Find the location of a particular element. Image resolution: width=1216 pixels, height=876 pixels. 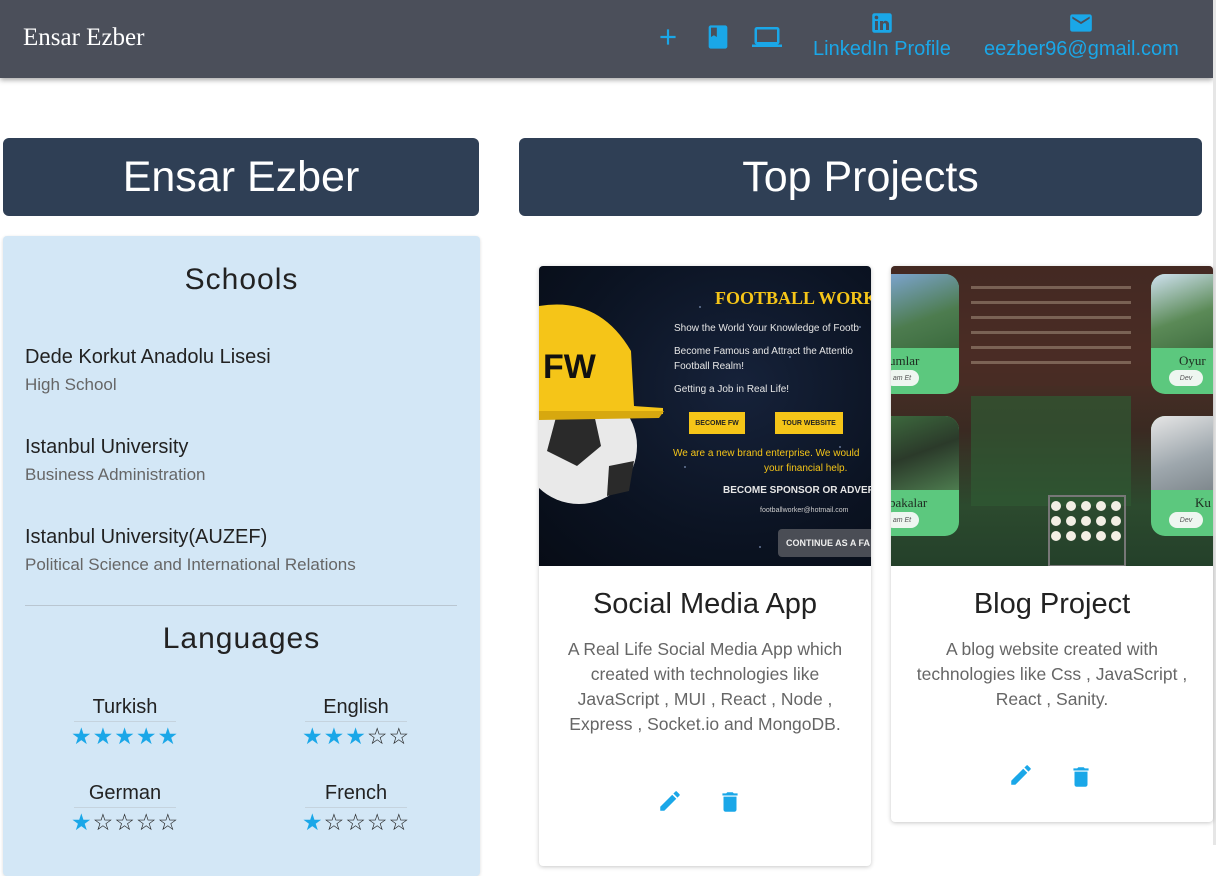

language-name: Turkish is located at coordinates (125, 709).